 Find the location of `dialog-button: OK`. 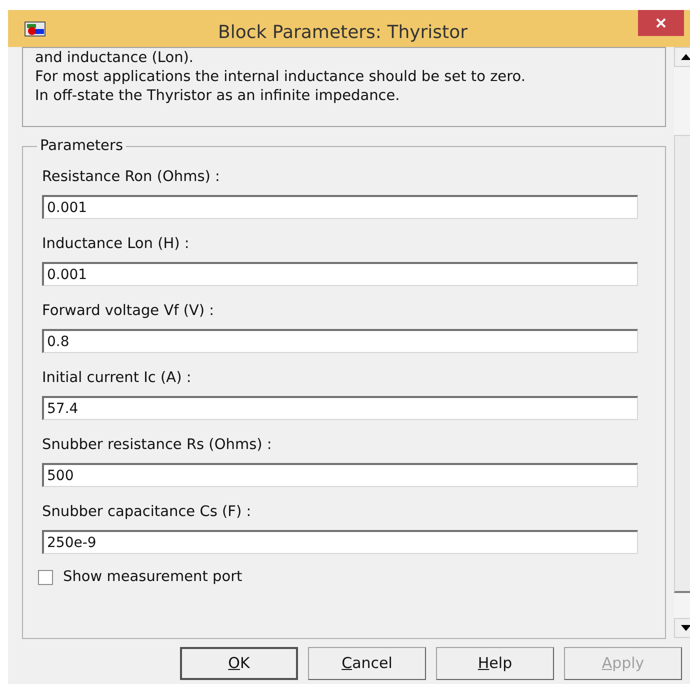

dialog-button: OK is located at coordinates (239, 663).